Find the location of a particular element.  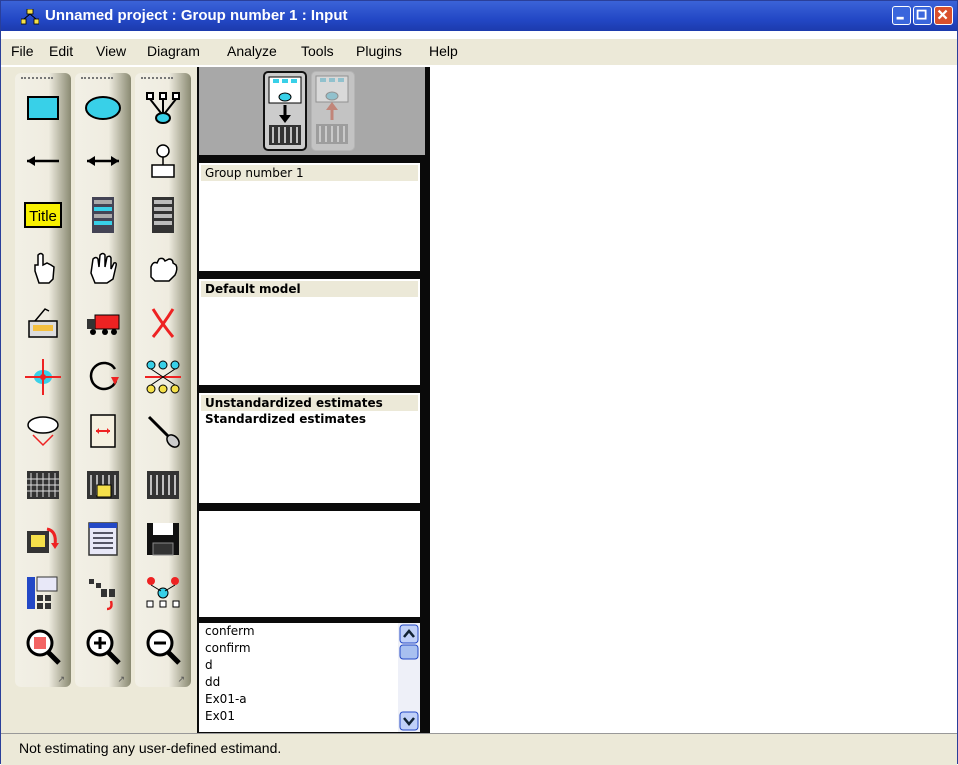

close-button is located at coordinates (943, 15).